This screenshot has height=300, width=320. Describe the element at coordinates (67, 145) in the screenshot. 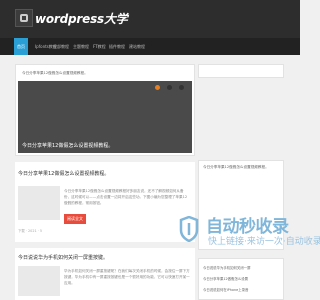

I see `slider-caption: 今日分享苹果12做假怎么设置视频教程。` at that location.